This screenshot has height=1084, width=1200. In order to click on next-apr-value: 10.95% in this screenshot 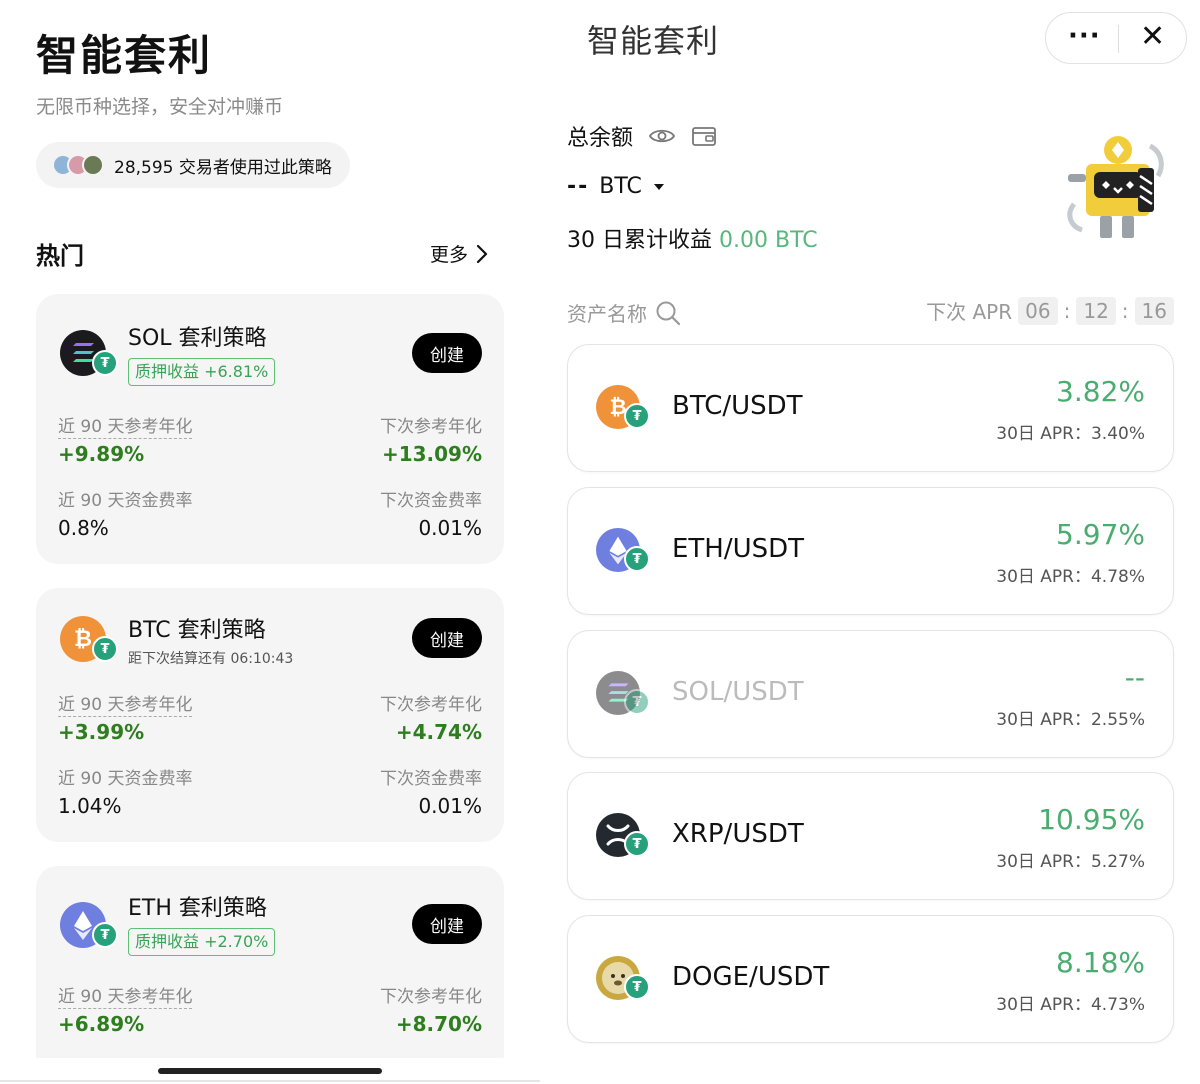, I will do `click(1091, 819)`.